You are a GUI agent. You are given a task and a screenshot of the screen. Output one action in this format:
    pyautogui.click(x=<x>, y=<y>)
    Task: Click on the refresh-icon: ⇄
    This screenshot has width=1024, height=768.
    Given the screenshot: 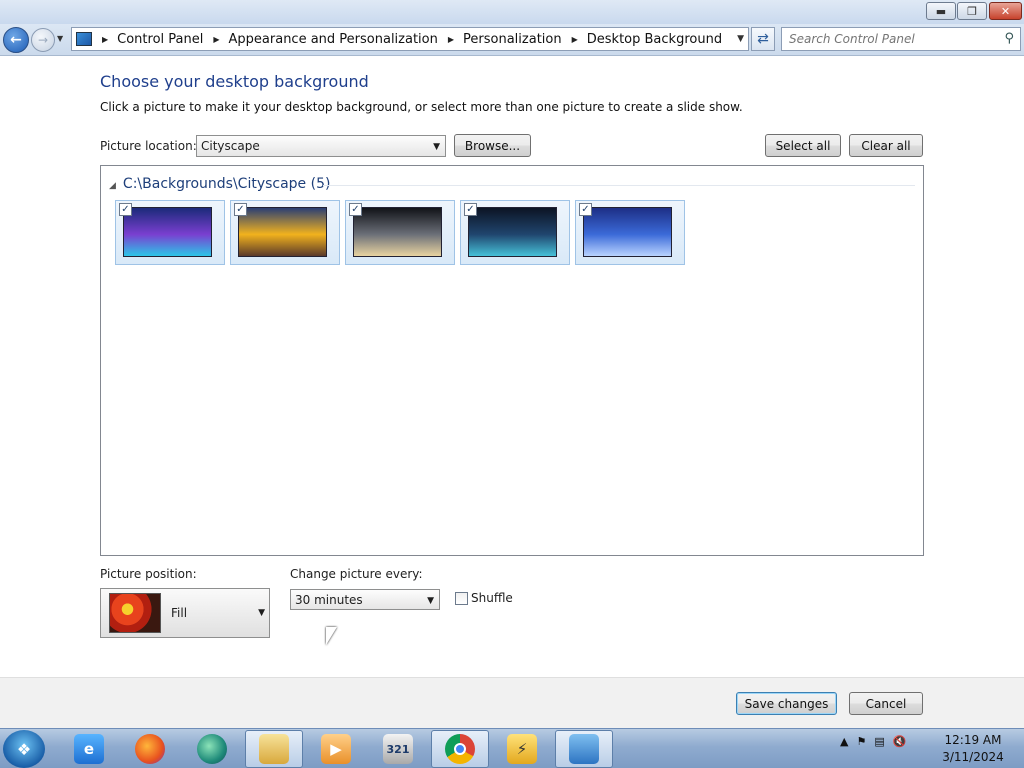 What is the action you would take?
    pyautogui.click(x=763, y=39)
    